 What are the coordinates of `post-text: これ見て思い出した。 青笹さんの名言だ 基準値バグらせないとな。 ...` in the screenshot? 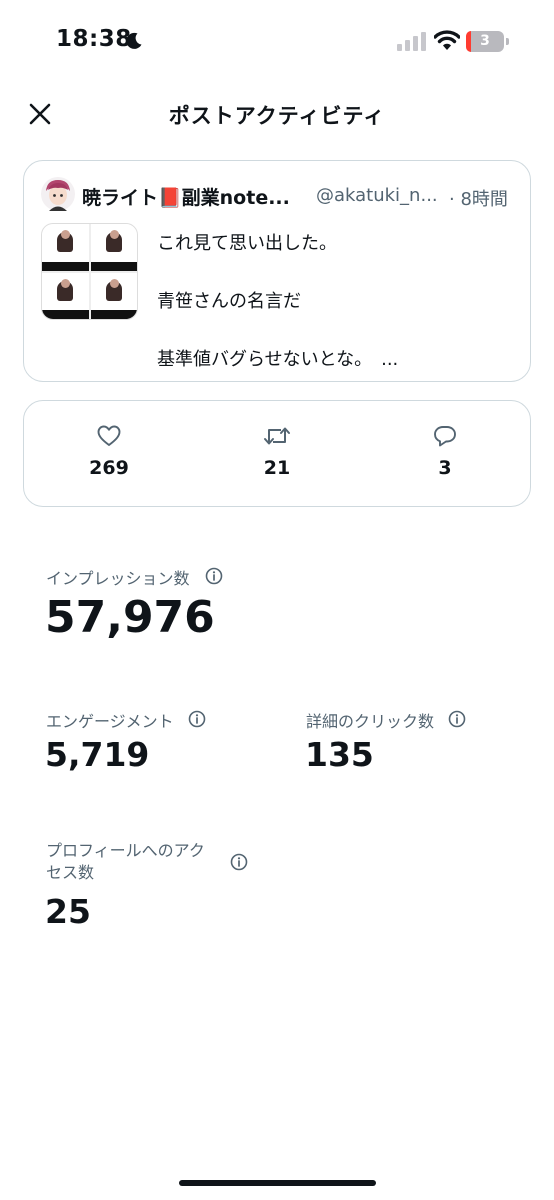 It's located at (277, 301).